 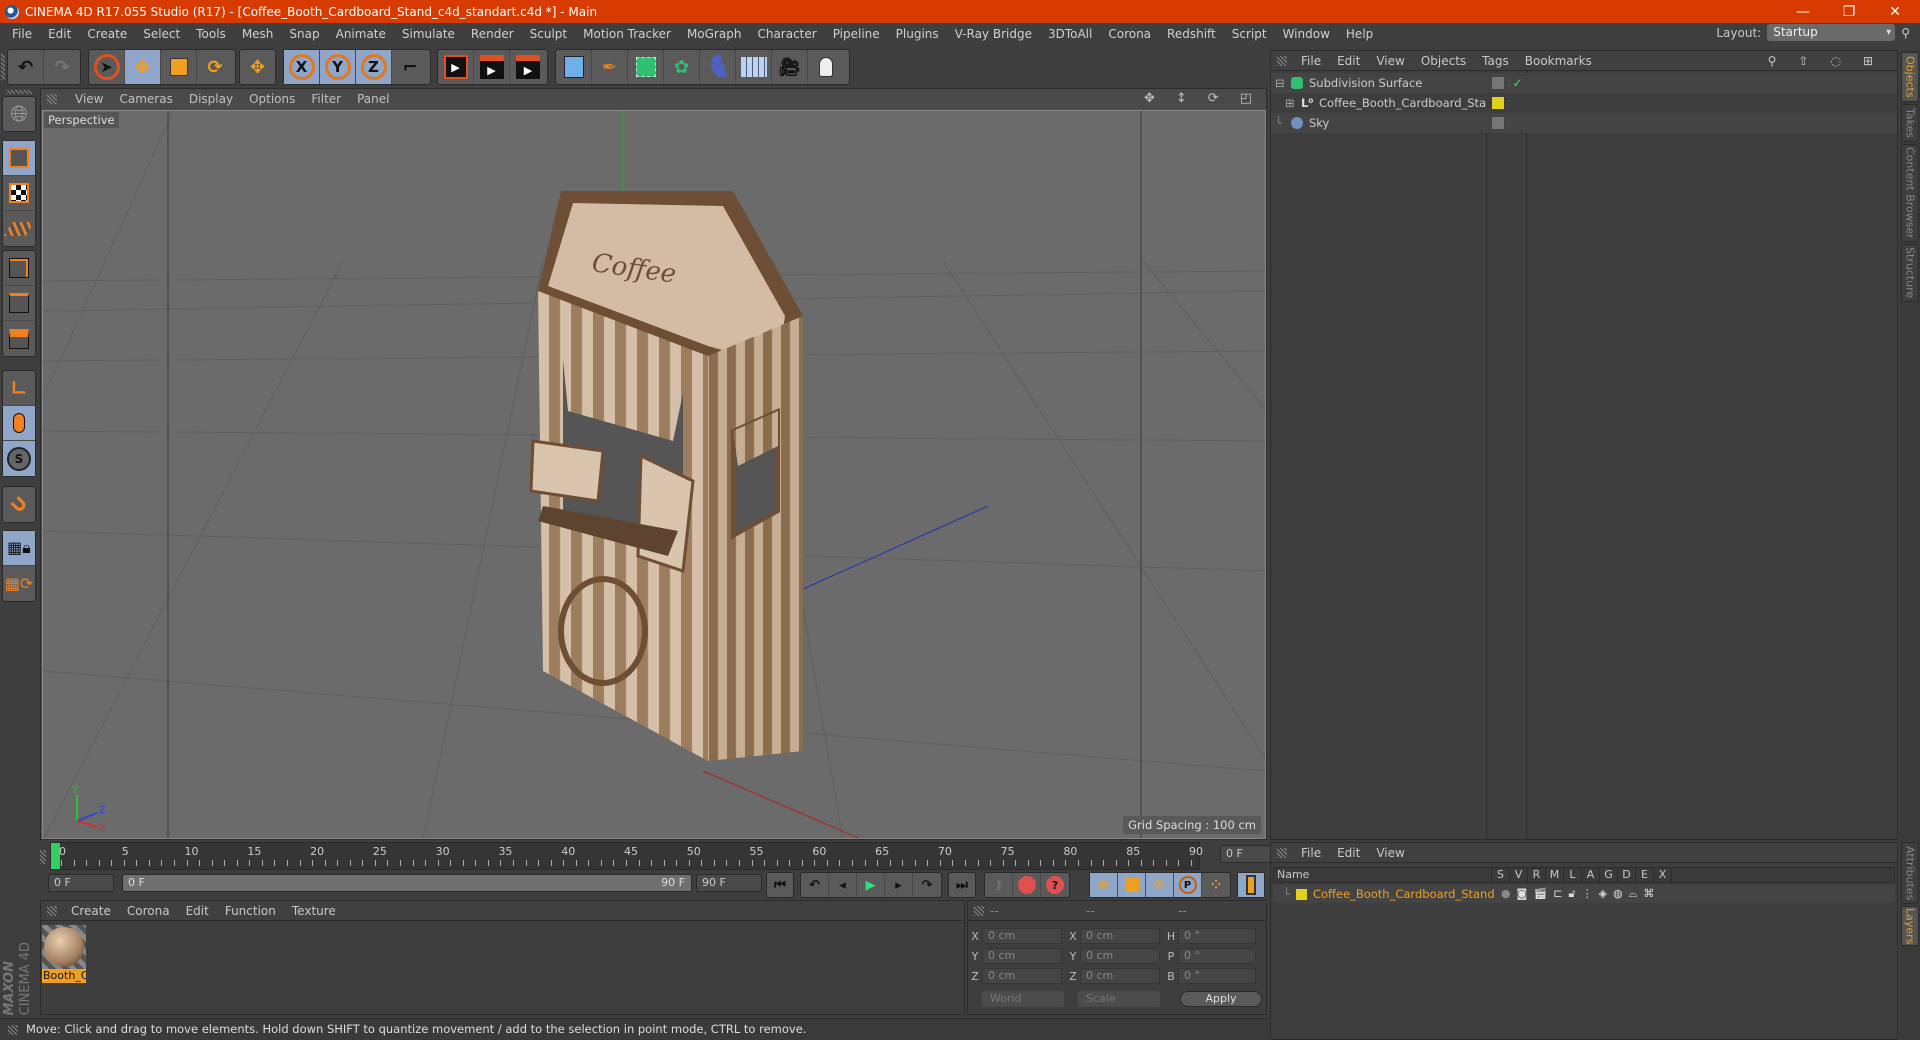 I want to click on material-swatch: Booth_C, so click(x=64, y=954).